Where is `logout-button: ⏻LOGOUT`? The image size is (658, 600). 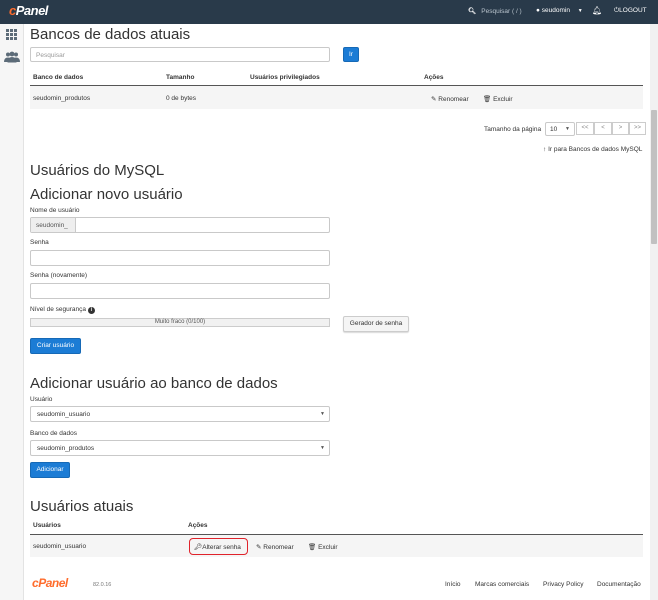
logout-button: ⏻LOGOUT is located at coordinates (630, 11).